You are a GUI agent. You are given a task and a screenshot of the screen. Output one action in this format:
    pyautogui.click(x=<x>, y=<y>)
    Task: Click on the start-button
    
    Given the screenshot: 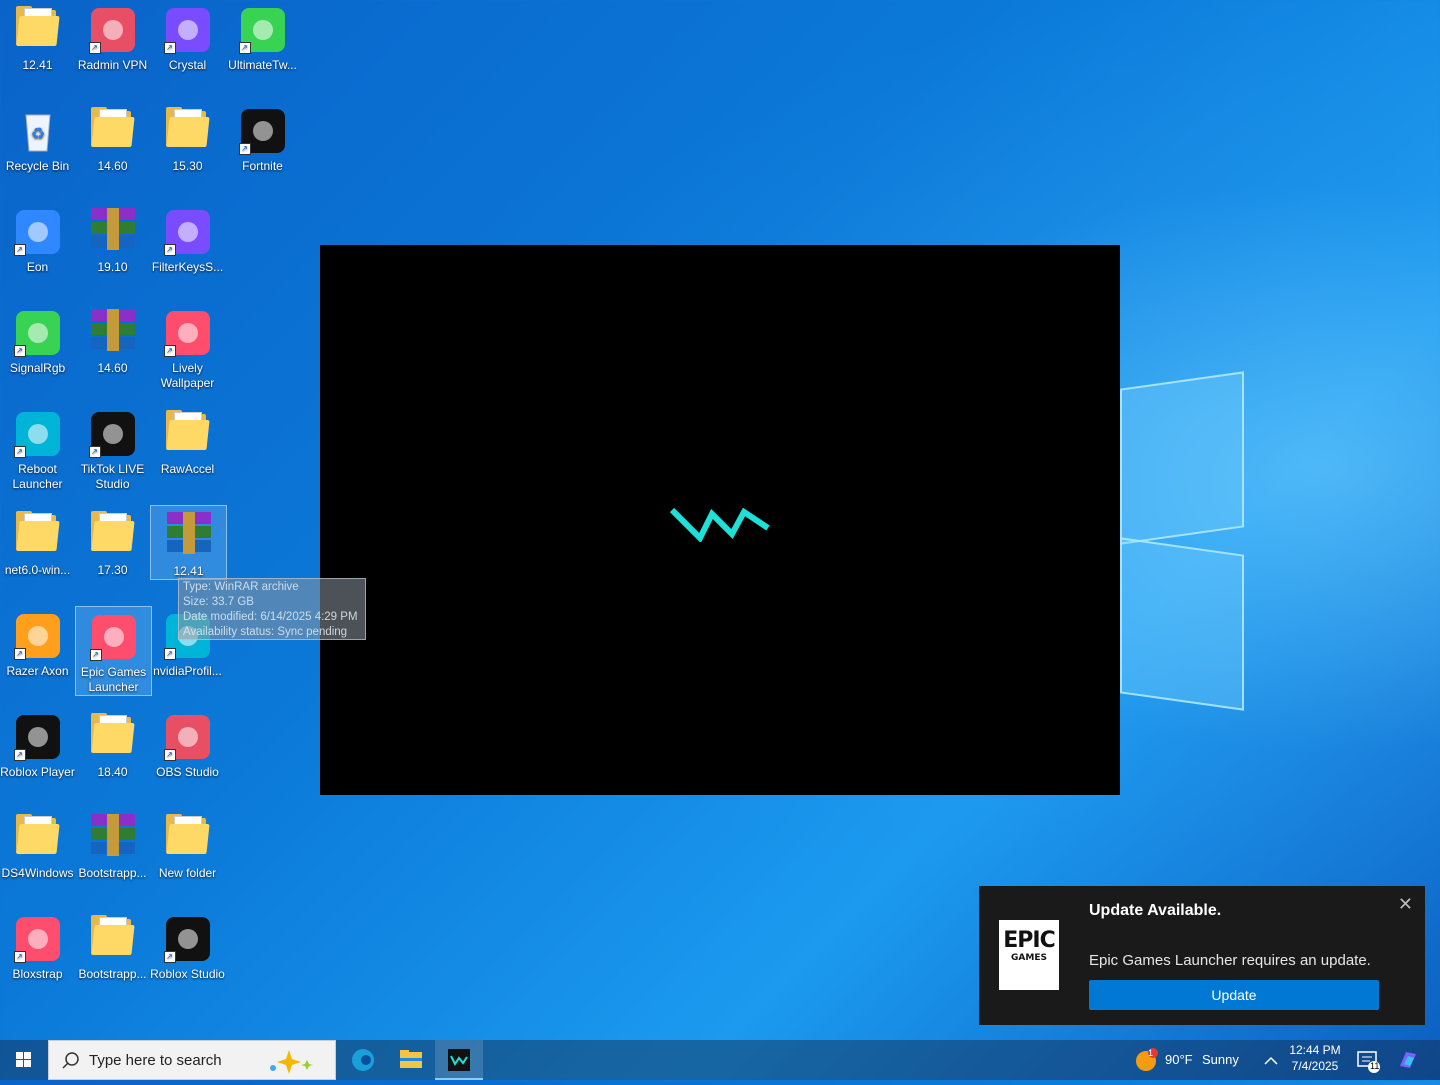 What is the action you would take?
    pyautogui.click(x=24, y=1060)
    